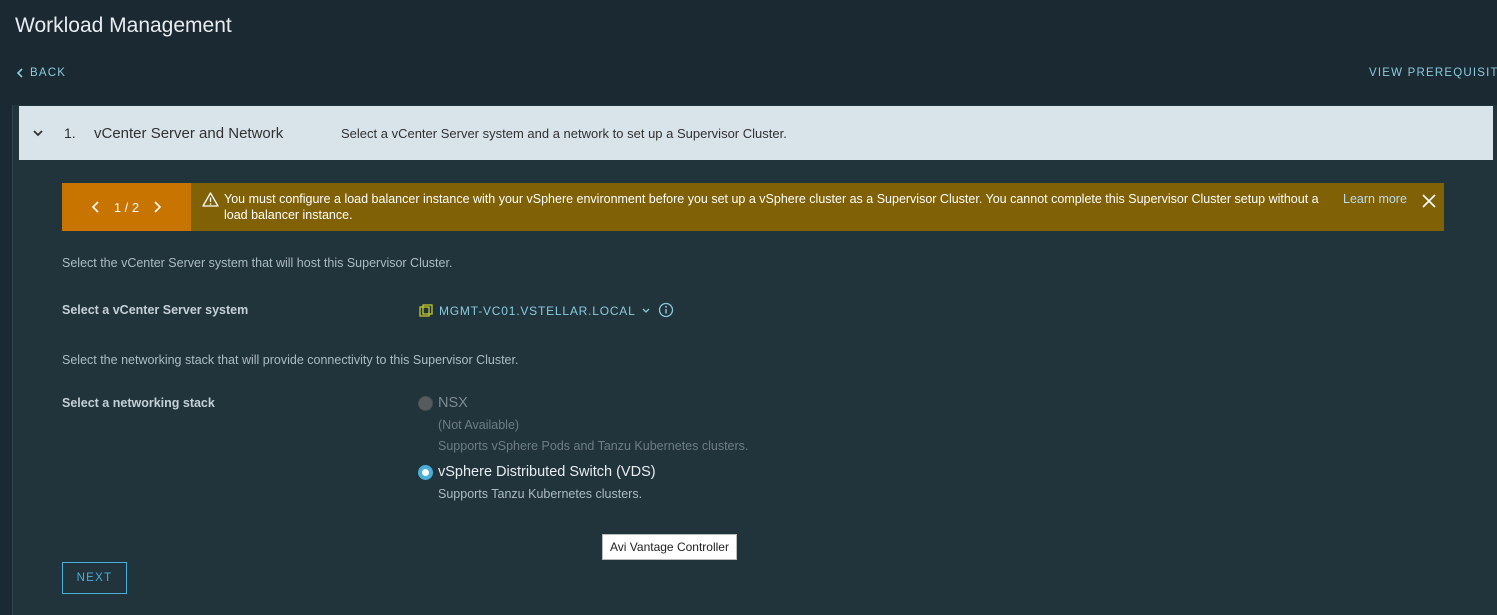  I want to click on back-label: BACK, so click(48, 73).